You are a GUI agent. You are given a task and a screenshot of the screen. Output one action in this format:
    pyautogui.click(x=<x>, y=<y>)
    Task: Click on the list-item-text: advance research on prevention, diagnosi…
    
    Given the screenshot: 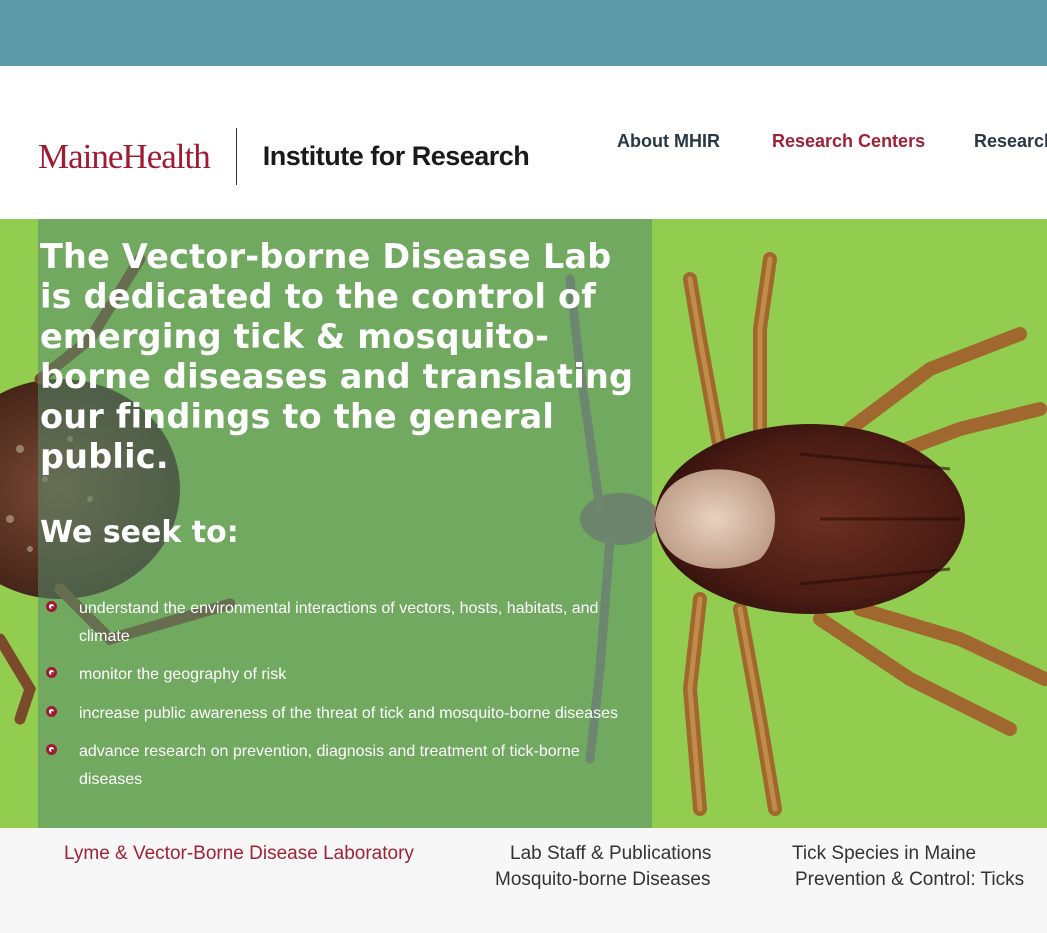 What is the action you would take?
    pyautogui.click(x=329, y=765)
    